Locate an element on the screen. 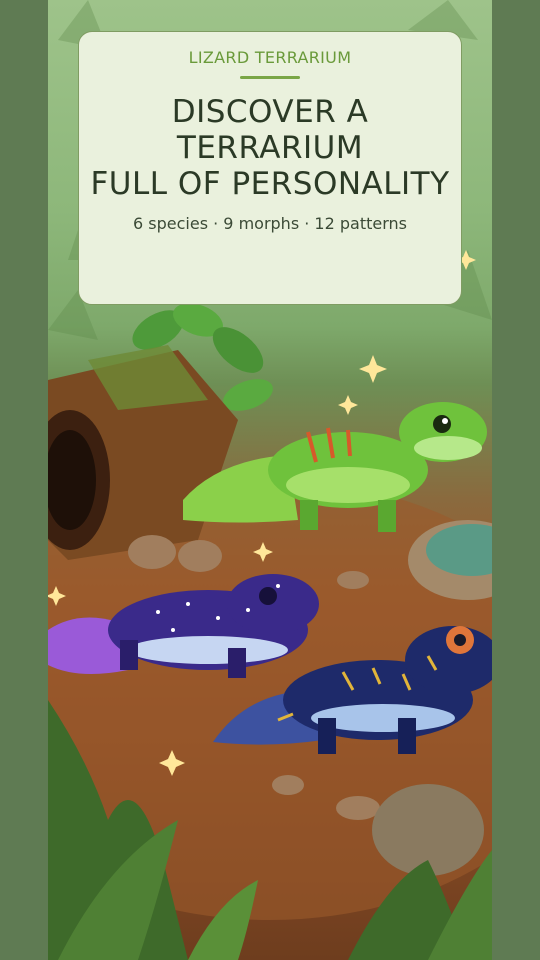 This screenshot has height=960, width=540. hero-headline: DISCOVER A TERRARIUM FULL OF PERSONALITY is located at coordinates (270, 148).